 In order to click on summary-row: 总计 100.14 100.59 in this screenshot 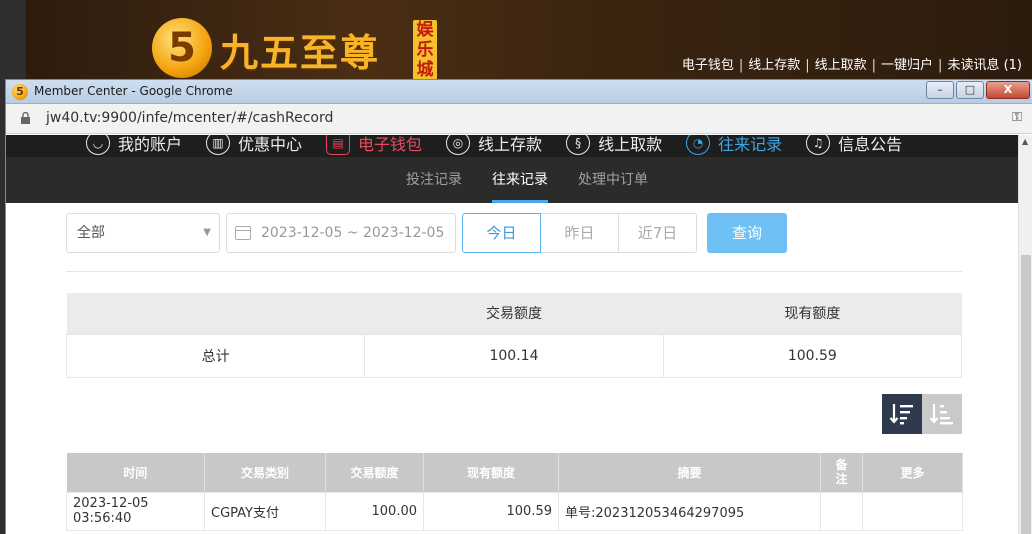, I will do `click(514, 355)`.